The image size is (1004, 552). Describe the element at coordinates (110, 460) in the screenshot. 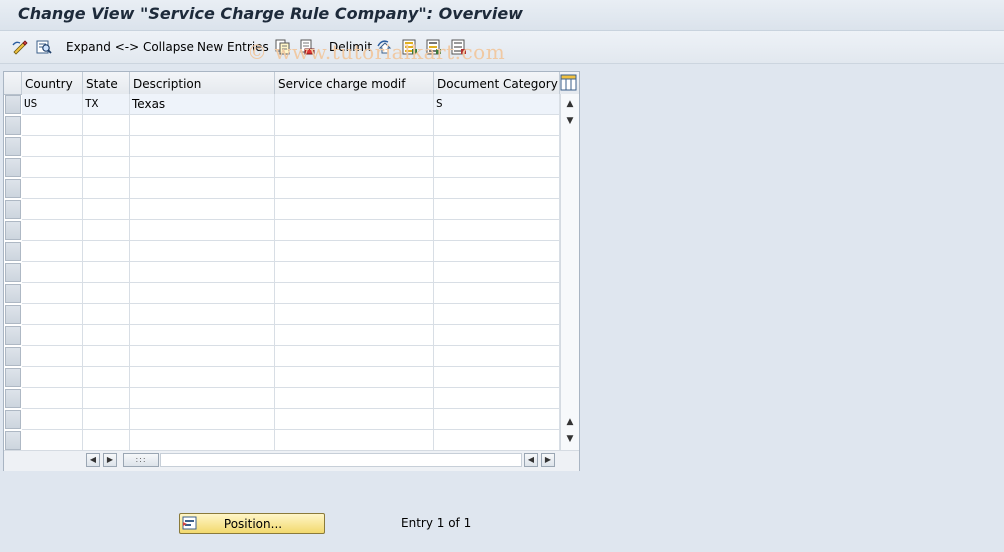

I see `scroll-right-icon: ▶` at that location.